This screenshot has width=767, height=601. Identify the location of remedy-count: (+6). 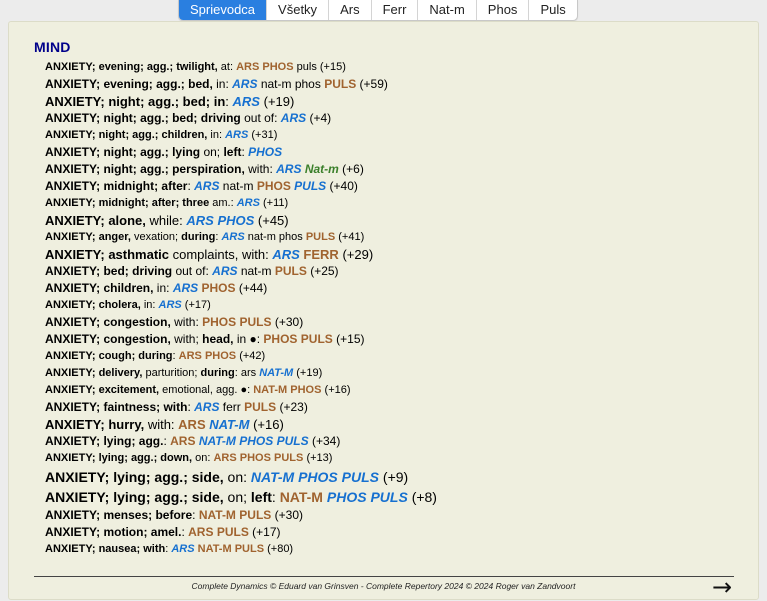
(353, 169).